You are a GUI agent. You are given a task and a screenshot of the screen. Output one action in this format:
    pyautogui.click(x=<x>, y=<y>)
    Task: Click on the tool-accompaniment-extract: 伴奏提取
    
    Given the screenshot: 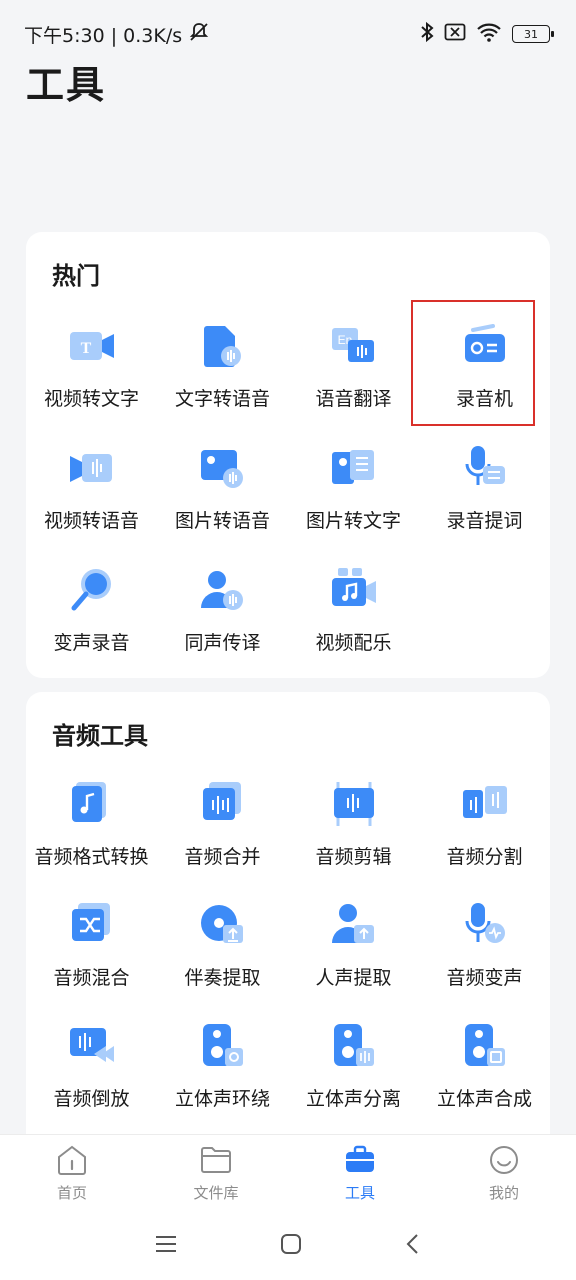 What is the action you would take?
    pyautogui.click(x=222, y=951)
    